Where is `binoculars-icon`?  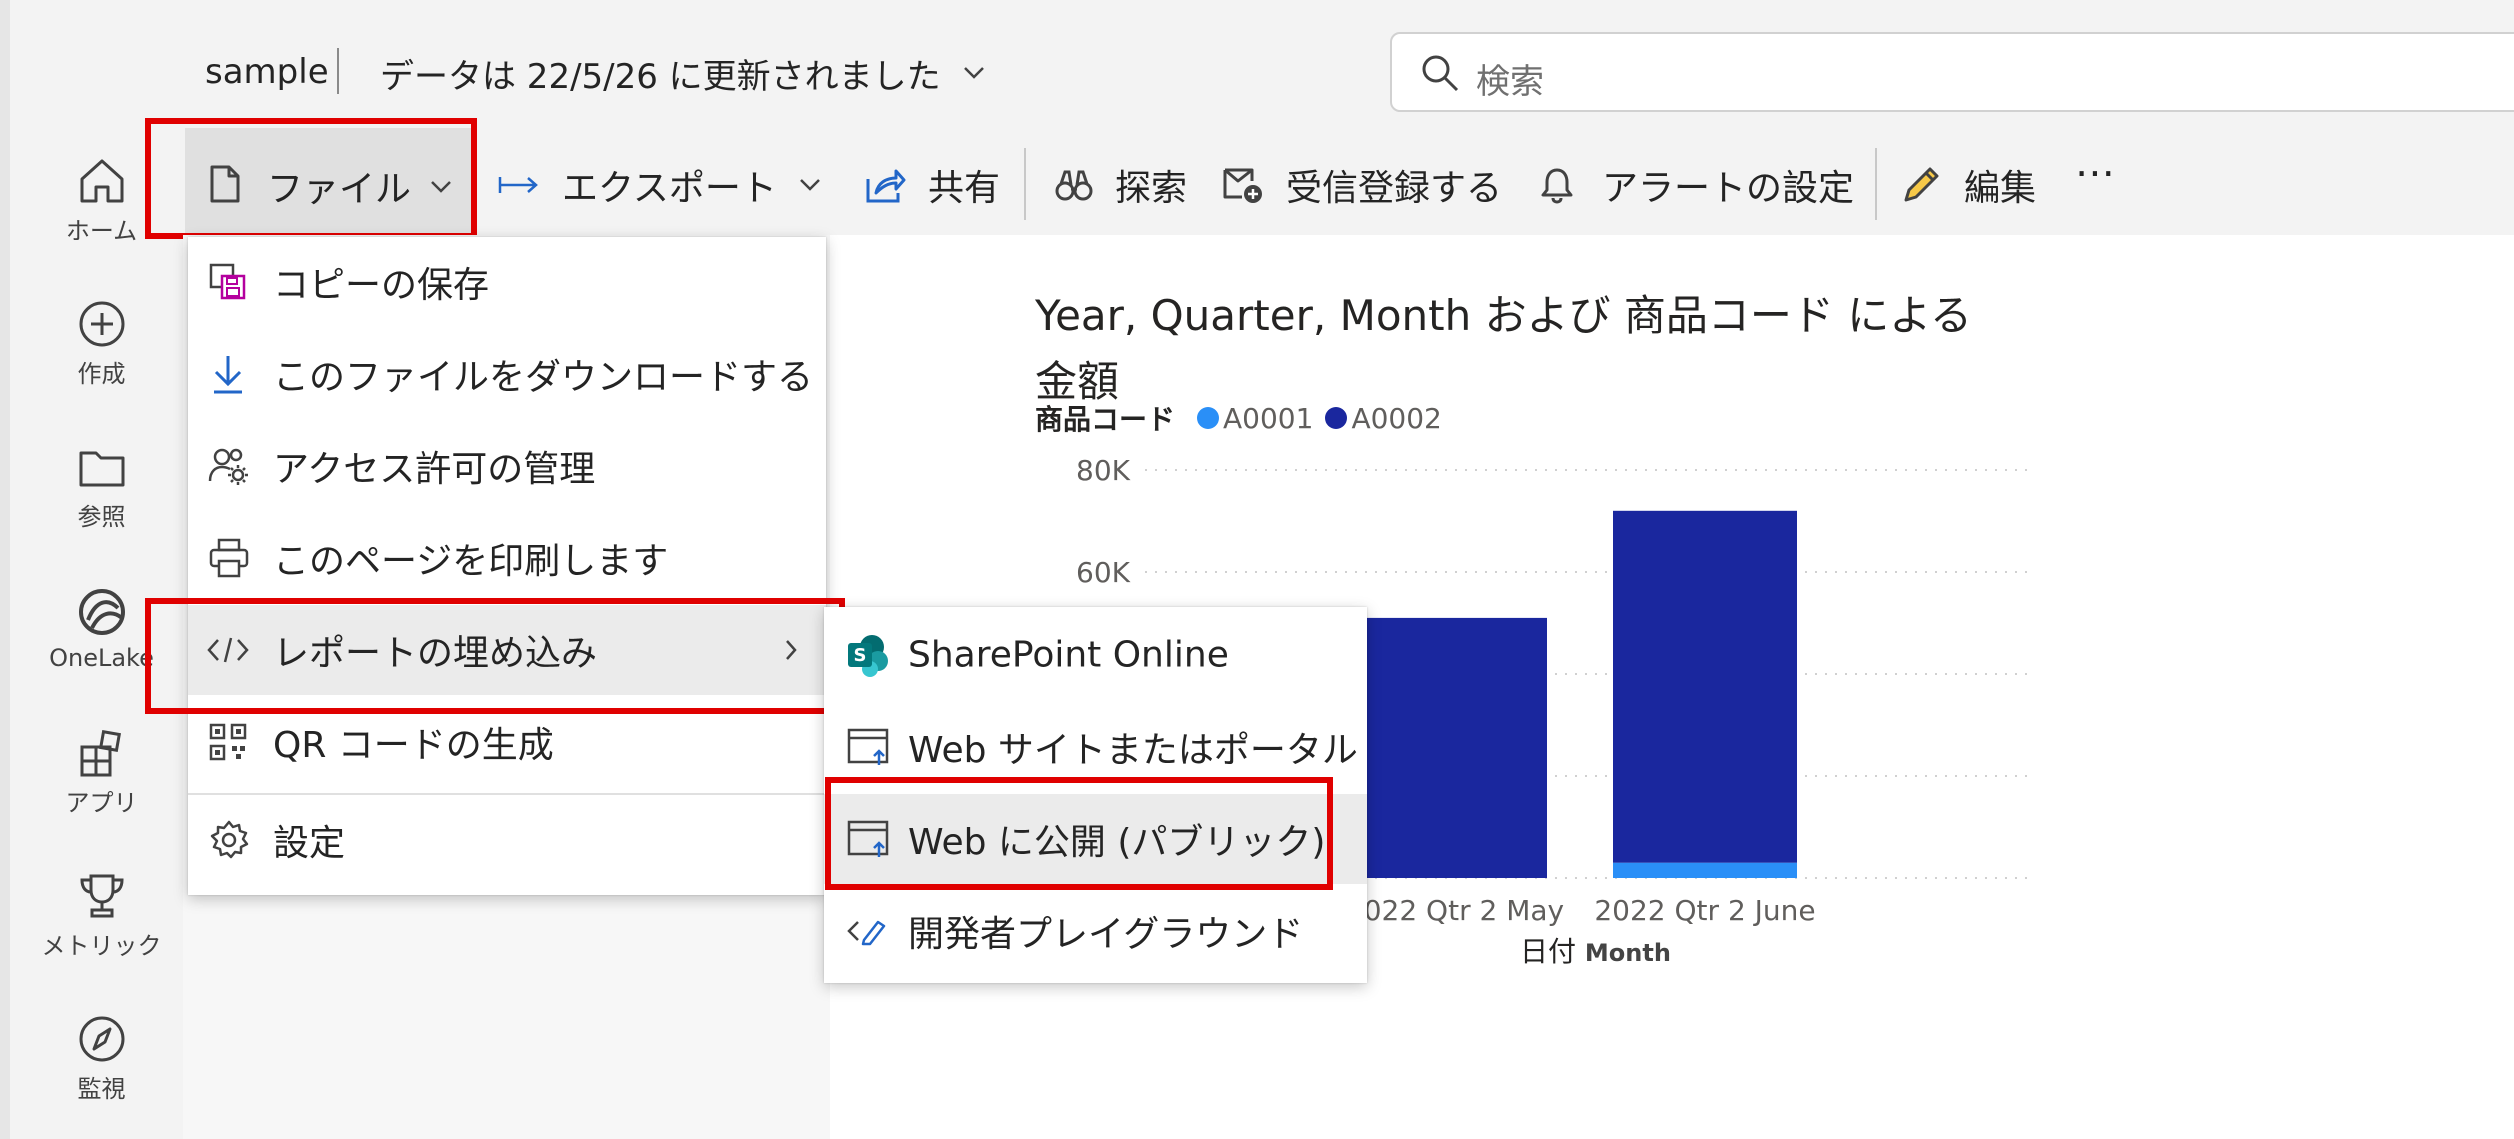
binoculars-icon is located at coordinates (1074, 185).